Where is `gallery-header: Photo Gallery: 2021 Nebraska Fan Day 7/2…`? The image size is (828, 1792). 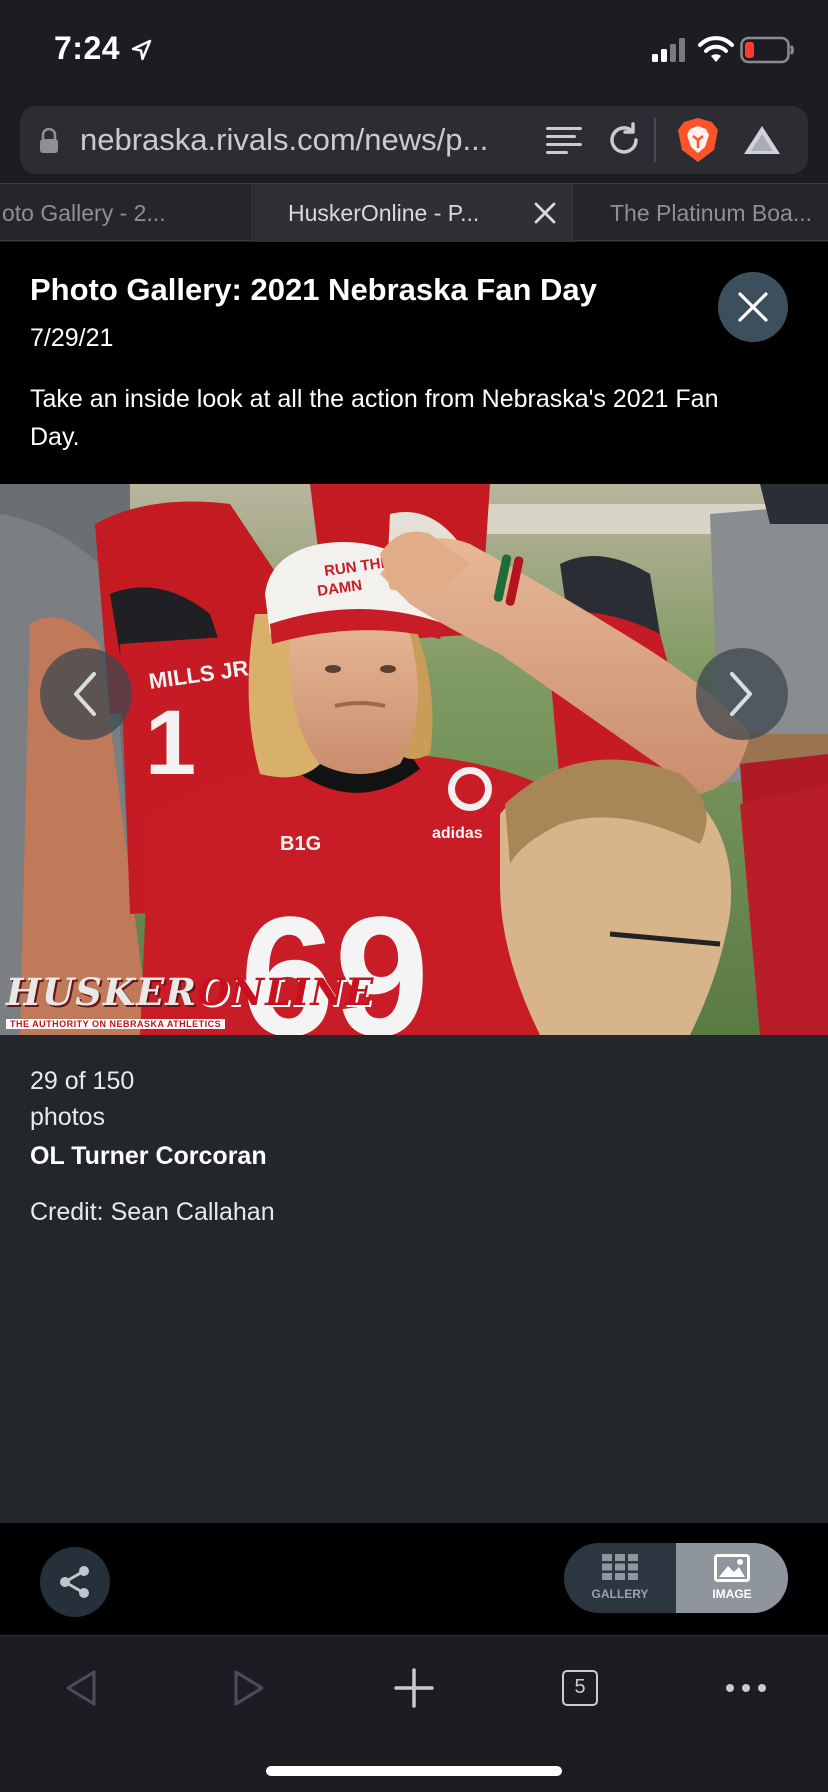
gallery-header: Photo Gallery: 2021 Nebraska Fan Day 7/2… is located at coordinates (414, 363).